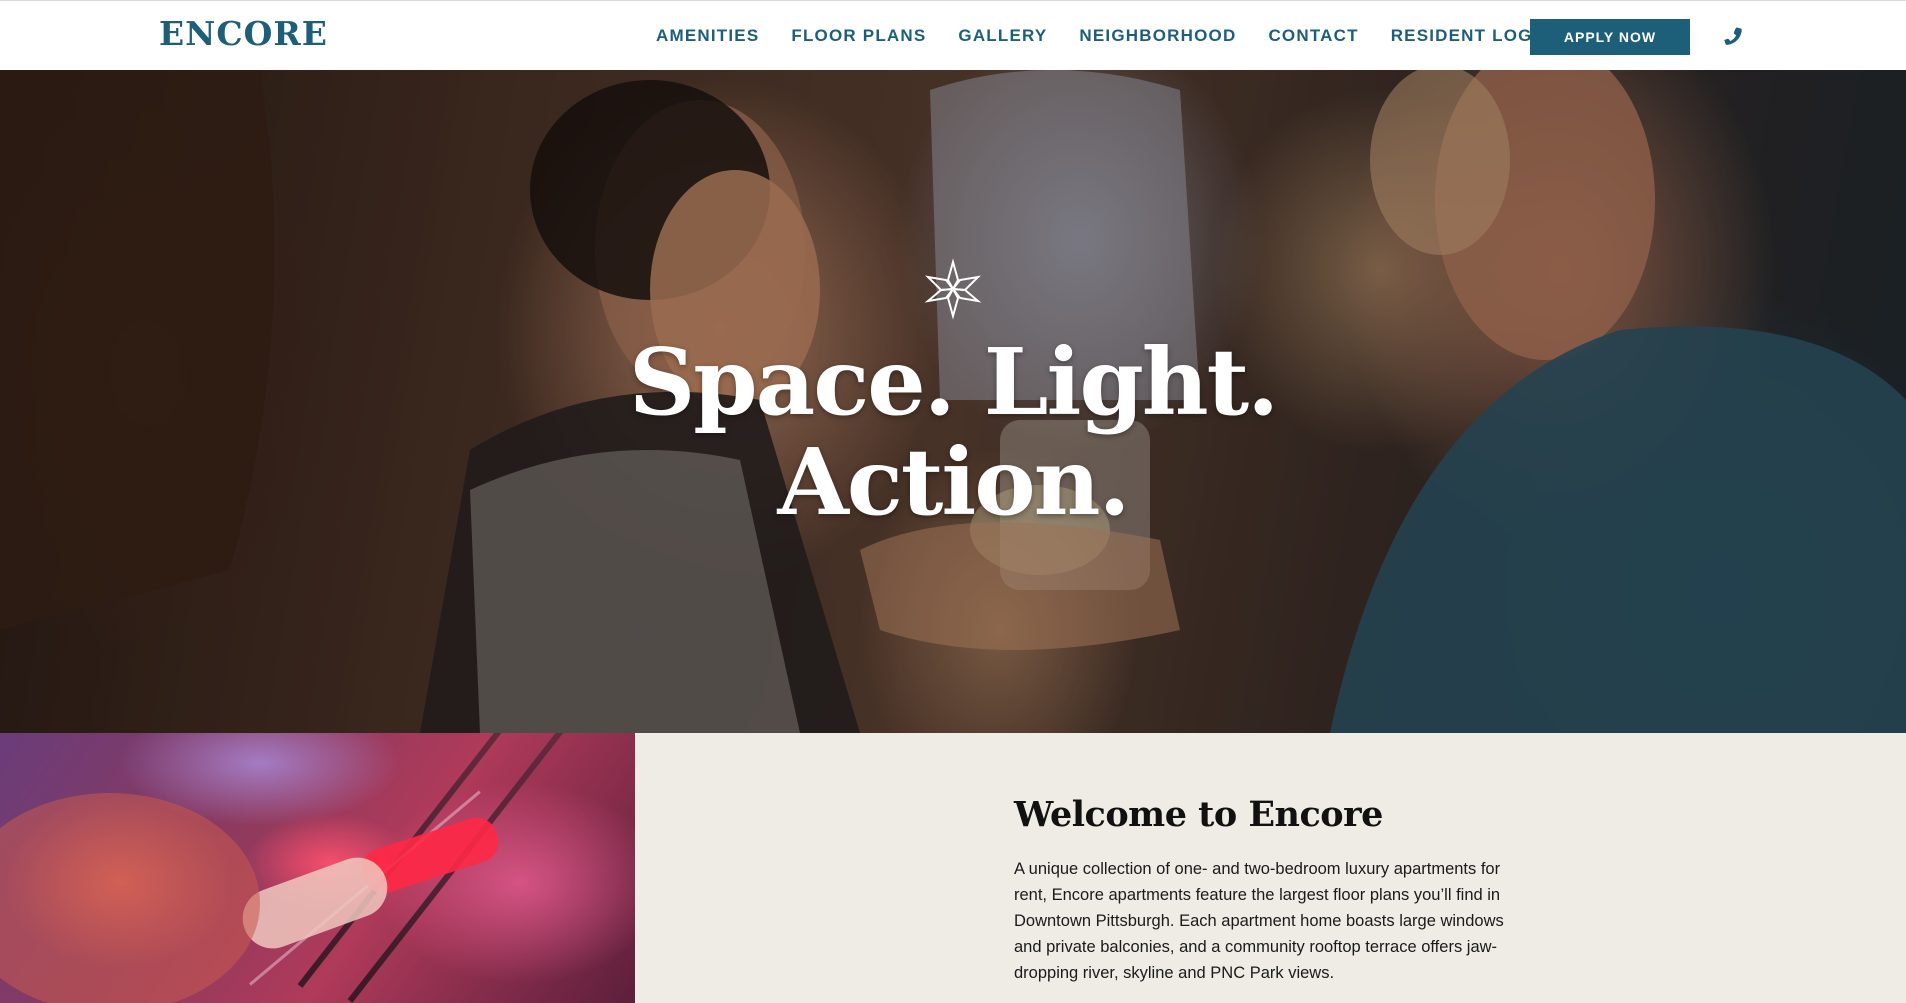 This screenshot has width=1906, height=1003. What do you see at coordinates (953, 289) in the screenshot?
I see `star-emblem-icon` at bounding box center [953, 289].